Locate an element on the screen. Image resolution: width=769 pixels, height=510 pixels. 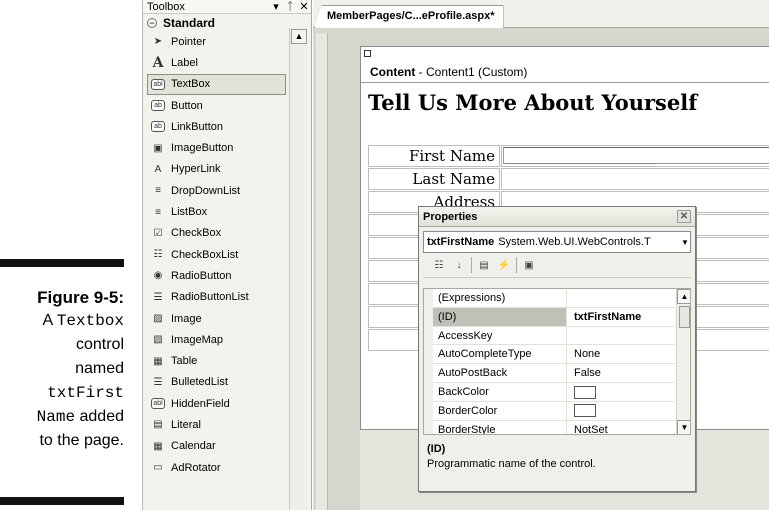
property-row: AccessKey is located at coordinates (554, 336).